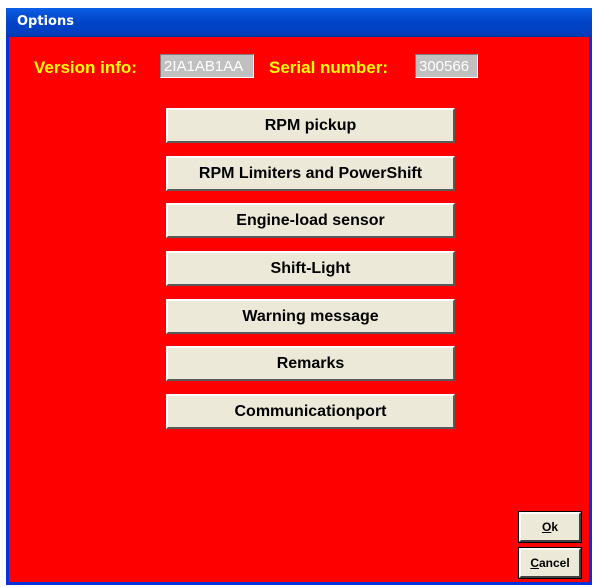 The height and width of the screenshot is (587, 598). Describe the element at coordinates (554, 563) in the screenshot. I see `cancel-label-rest: ancel` at that location.